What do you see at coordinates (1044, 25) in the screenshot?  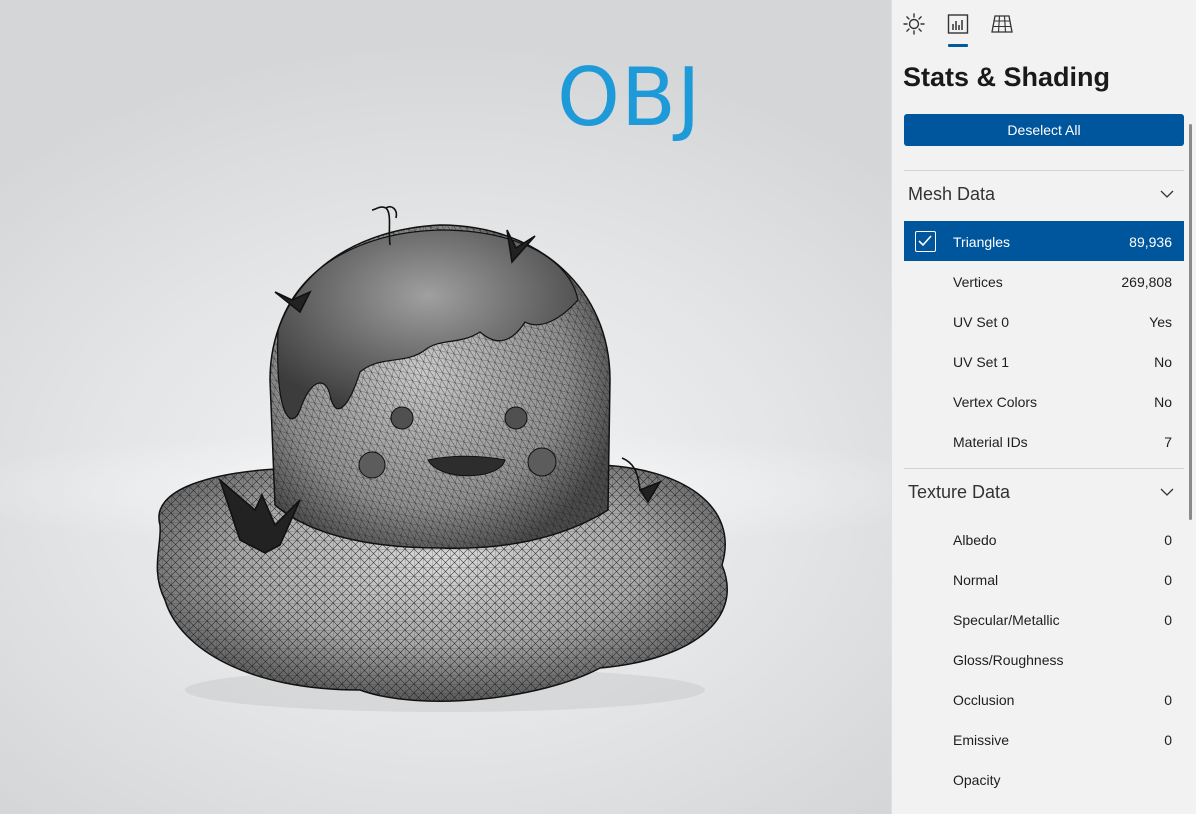 I see `panel-tab-bar` at bounding box center [1044, 25].